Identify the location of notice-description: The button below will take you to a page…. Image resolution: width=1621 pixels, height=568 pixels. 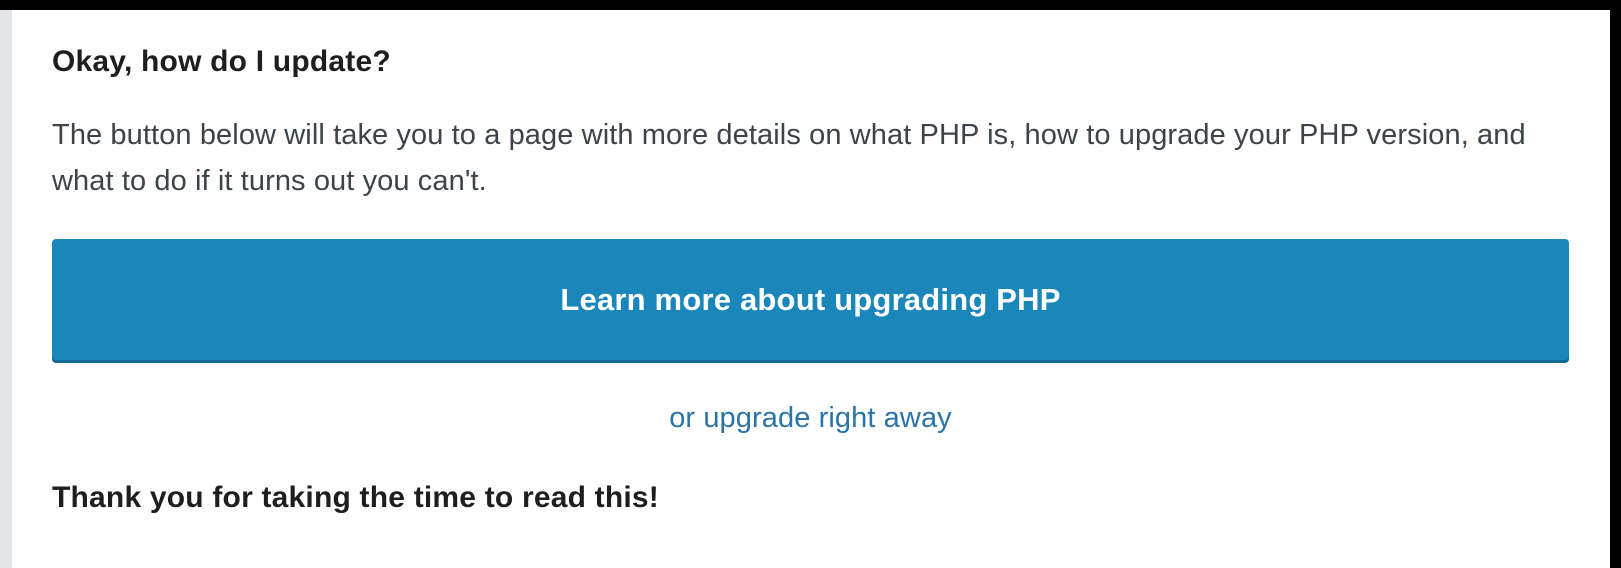
(789, 158).